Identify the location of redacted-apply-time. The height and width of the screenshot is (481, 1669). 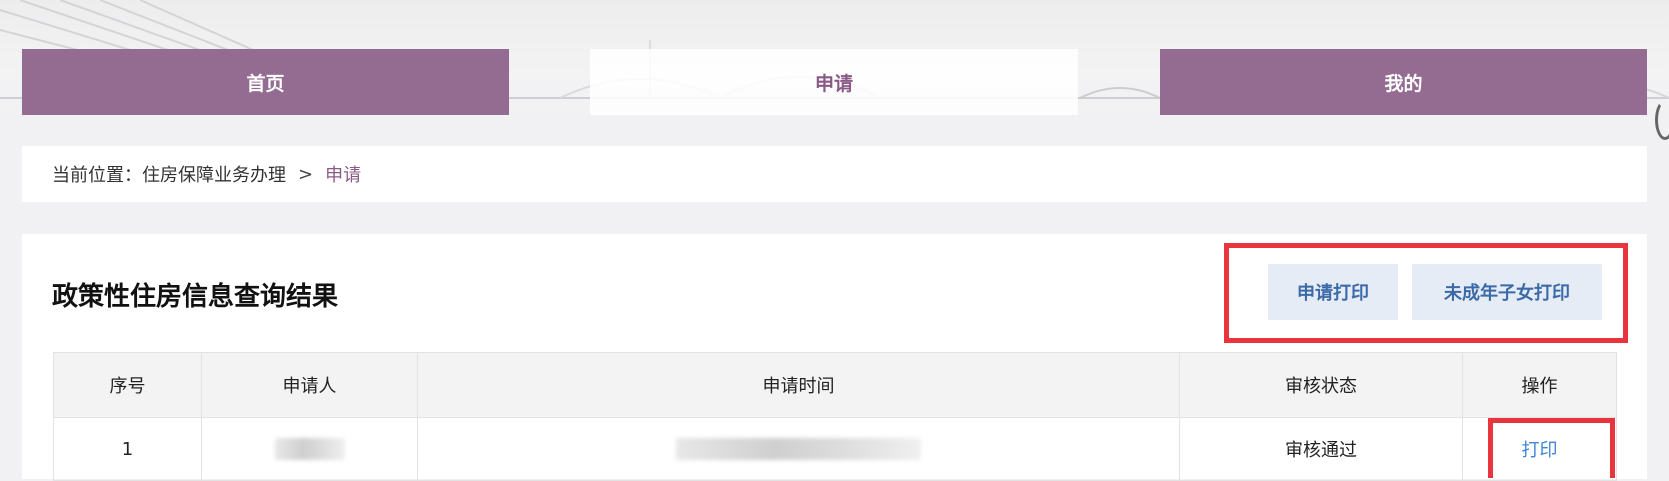
(798, 449).